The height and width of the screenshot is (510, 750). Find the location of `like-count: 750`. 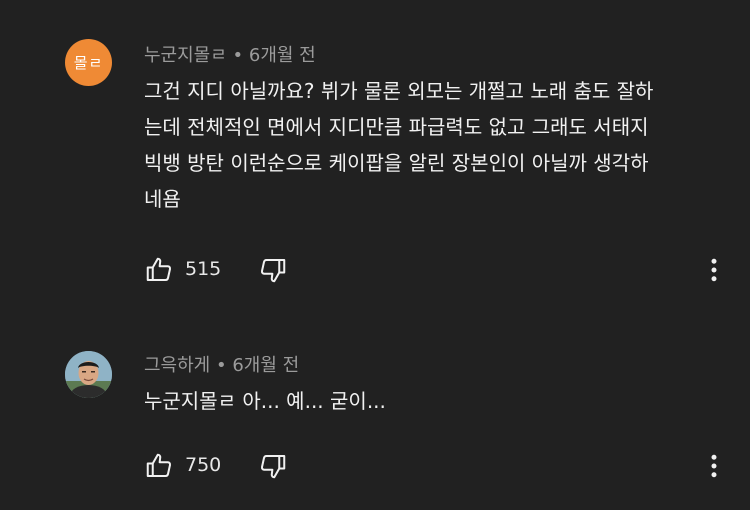

like-count: 750 is located at coordinates (203, 465).